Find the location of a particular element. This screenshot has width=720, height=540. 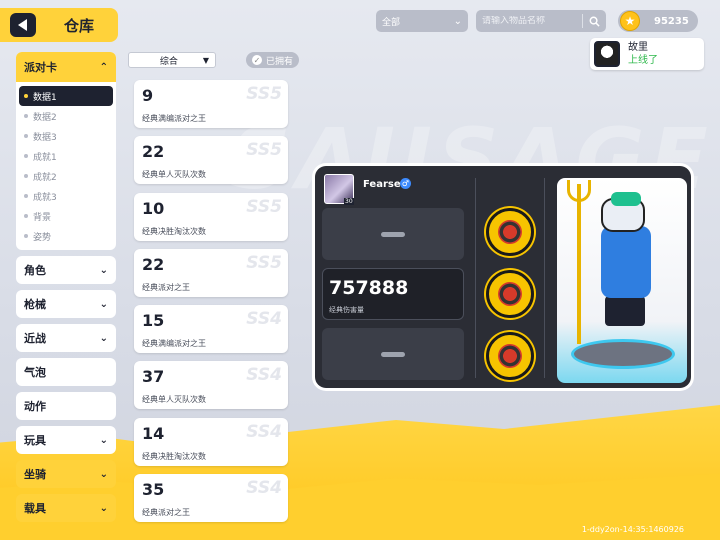

sidebar-item-bubble: 气泡 is located at coordinates (66, 372).